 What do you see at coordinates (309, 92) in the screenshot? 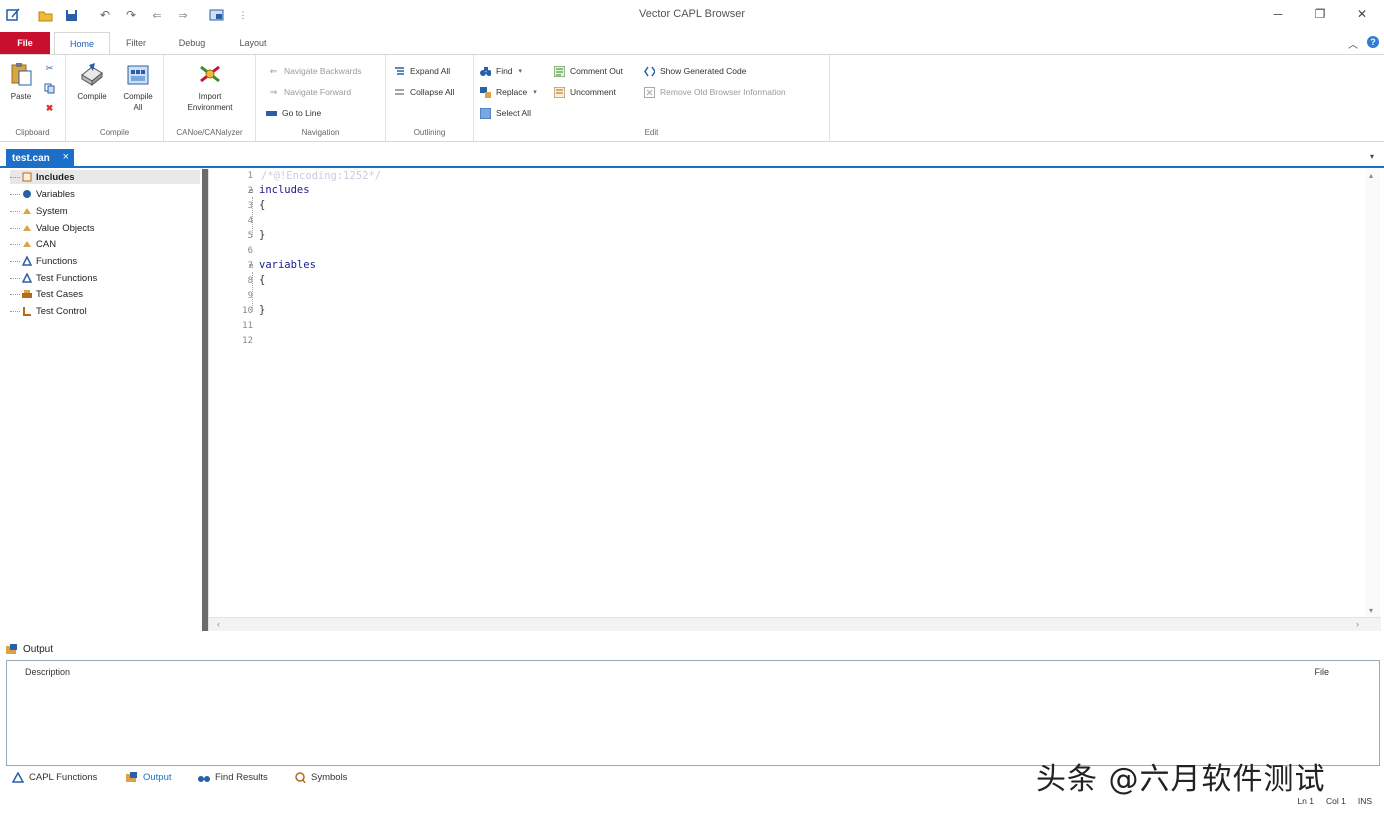
I see `navigate-forward-button: ⇒ Navigate Forward` at bounding box center [309, 92].